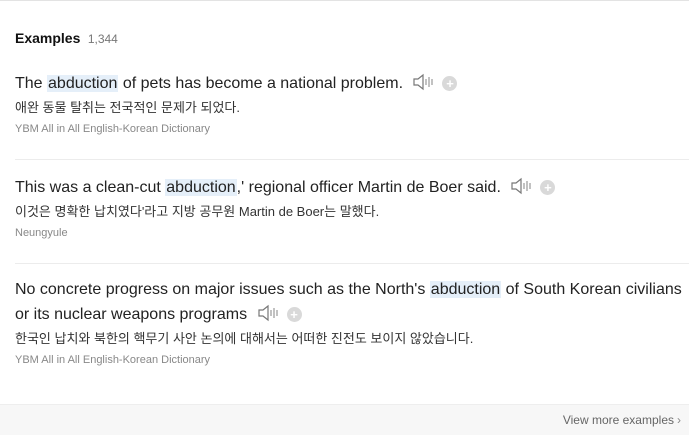 This screenshot has height=435, width=689. What do you see at coordinates (102, 39) in the screenshot?
I see `examples-count: 1,344` at bounding box center [102, 39].